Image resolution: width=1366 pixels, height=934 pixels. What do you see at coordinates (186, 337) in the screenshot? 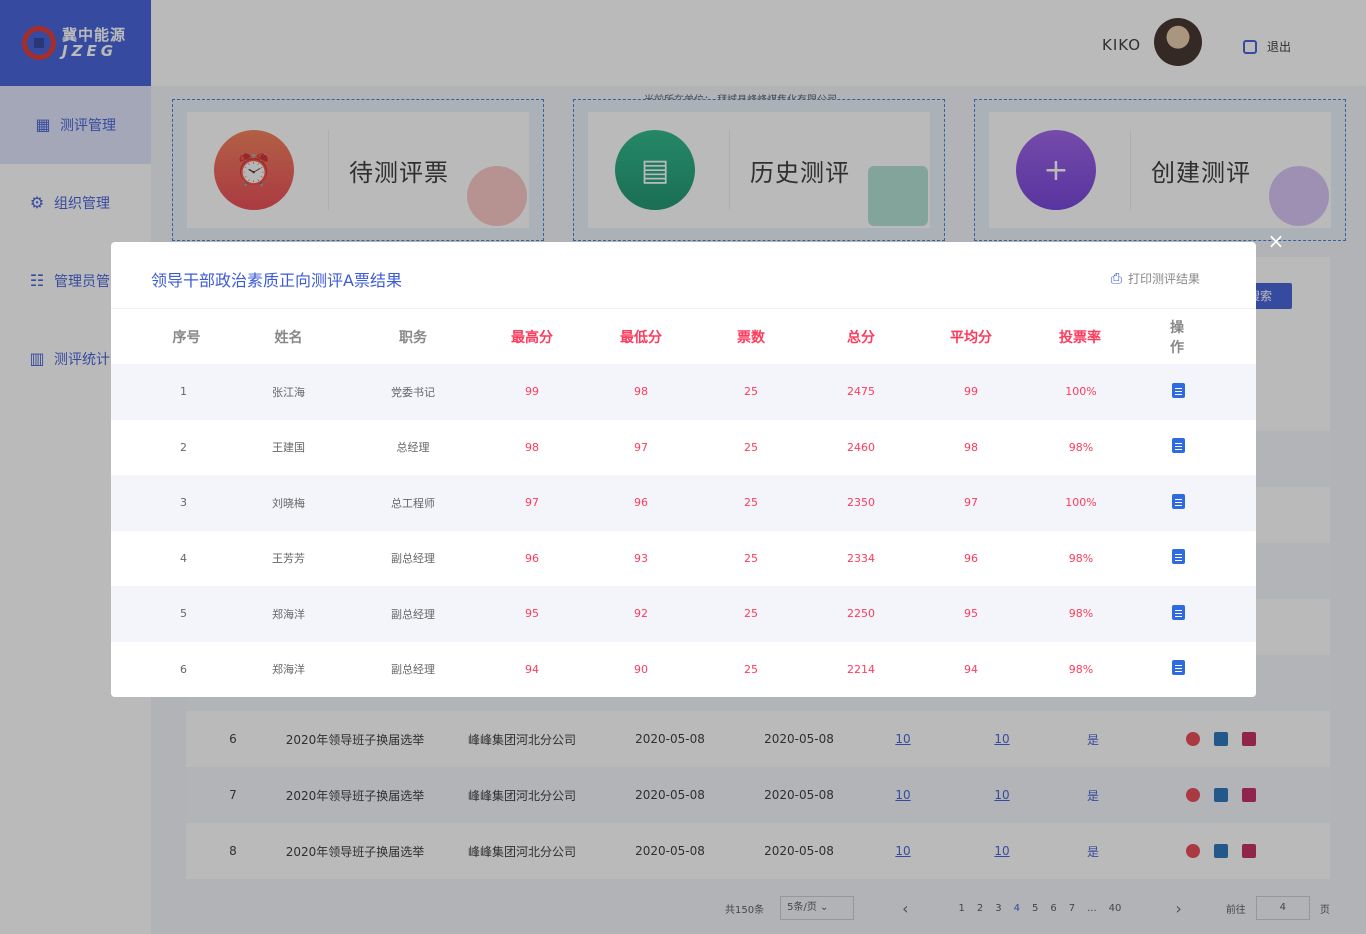
I see `col-no: 序号` at bounding box center [186, 337].